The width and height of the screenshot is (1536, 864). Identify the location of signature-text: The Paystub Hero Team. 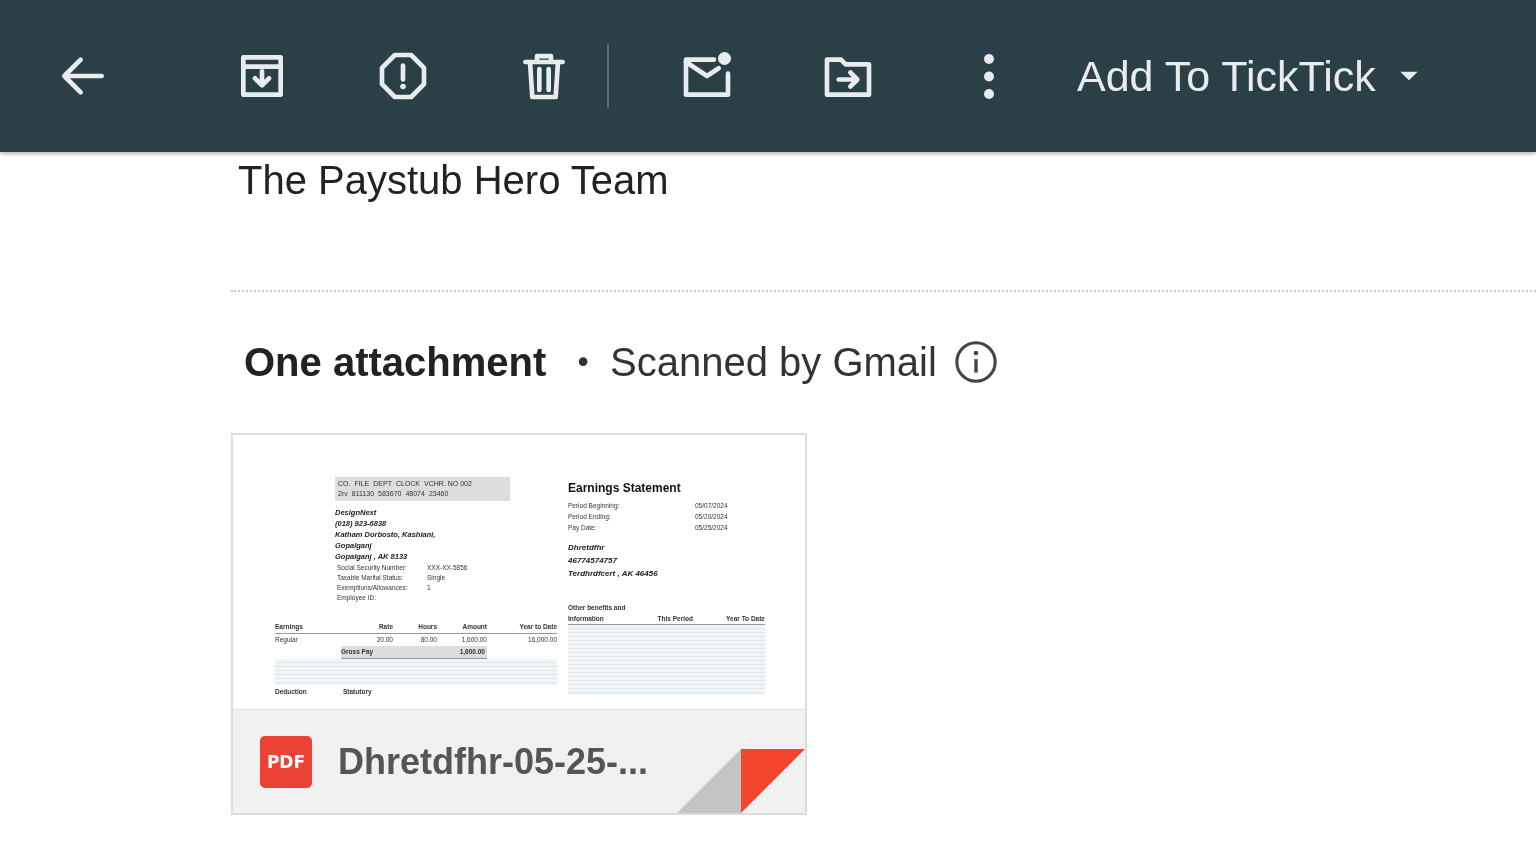
(454, 180).